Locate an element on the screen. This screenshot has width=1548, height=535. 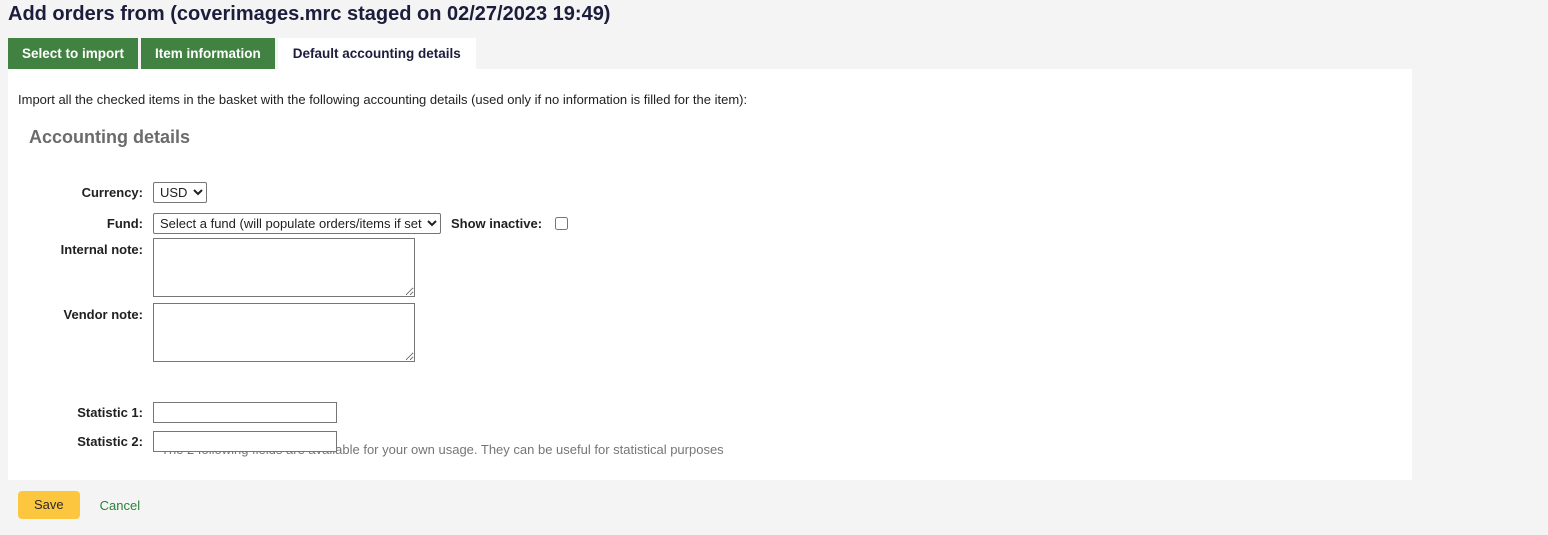
statistic-1-label: Statistic 1: is located at coordinates (110, 412).